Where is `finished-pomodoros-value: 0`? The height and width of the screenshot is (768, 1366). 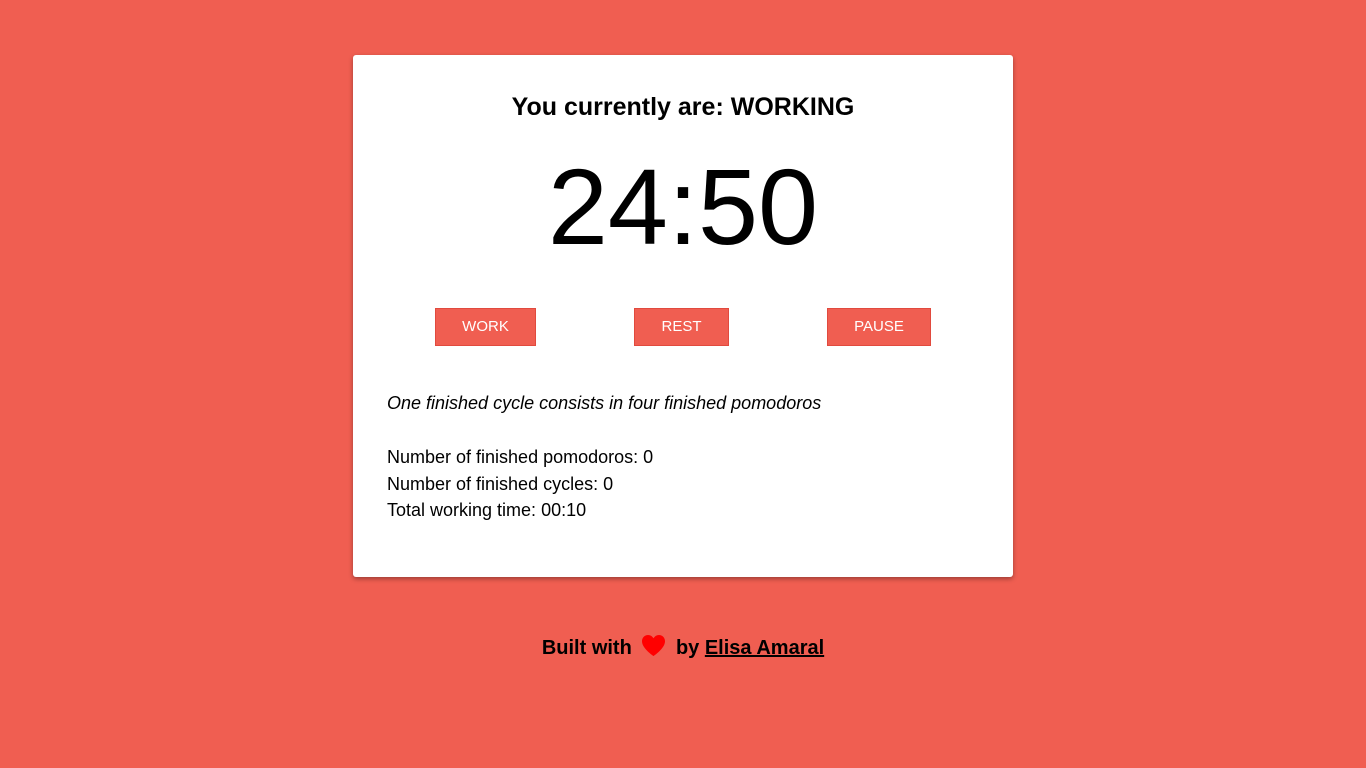
finished-pomodoros-value: 0 is located at coordinates (648, 457).